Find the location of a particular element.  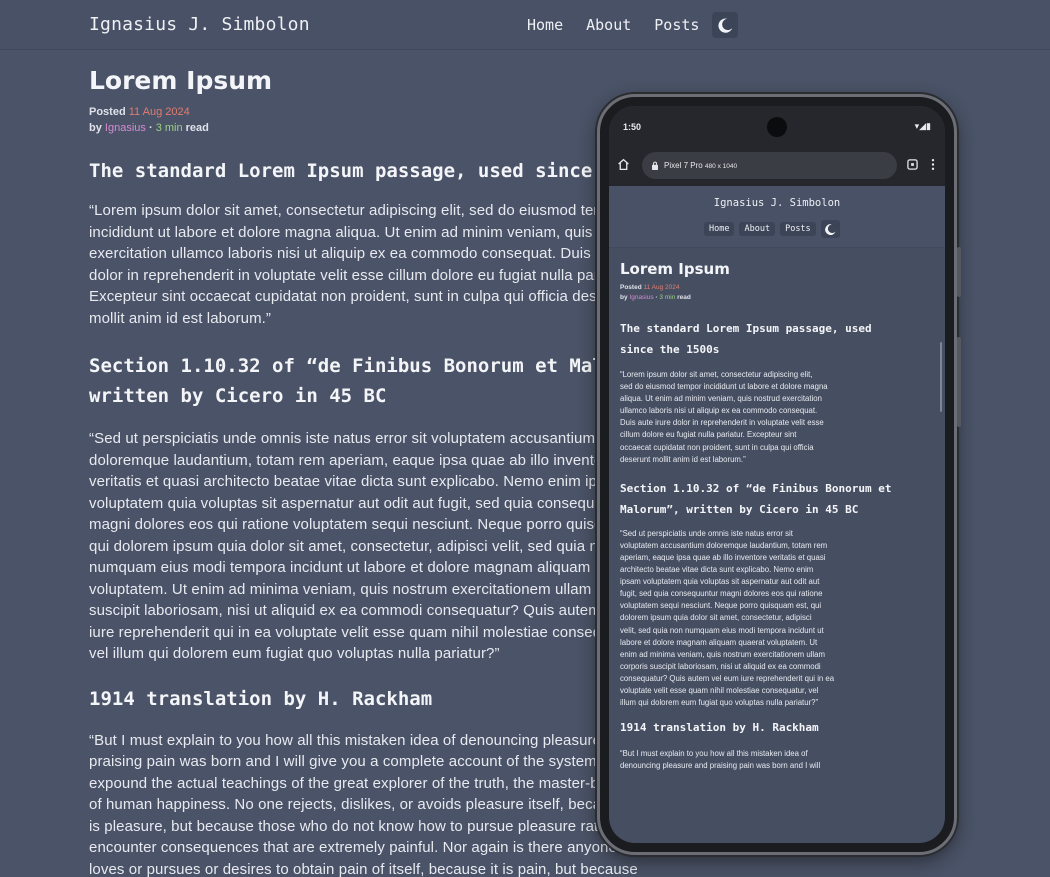

status-time: 1:50 is located at coordinates (632, 127).